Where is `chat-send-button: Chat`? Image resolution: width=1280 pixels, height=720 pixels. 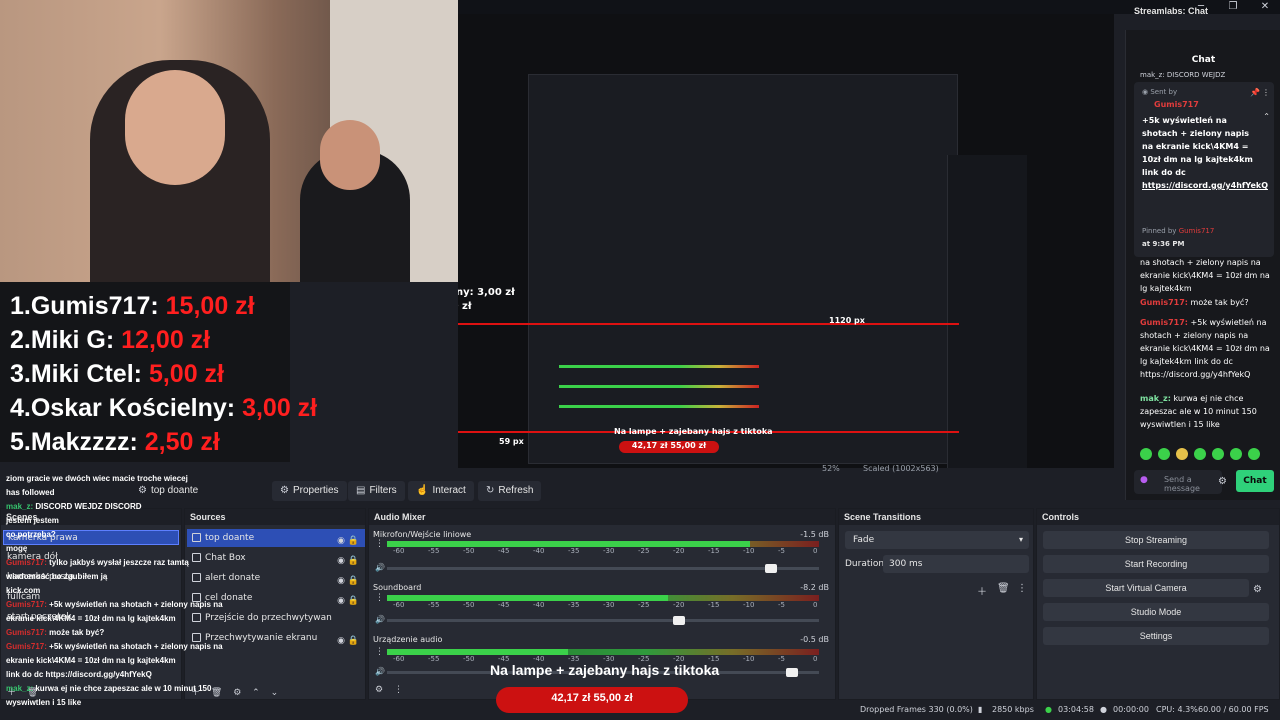
chat-send-button: Chat is located at coordinates (1255, 481).